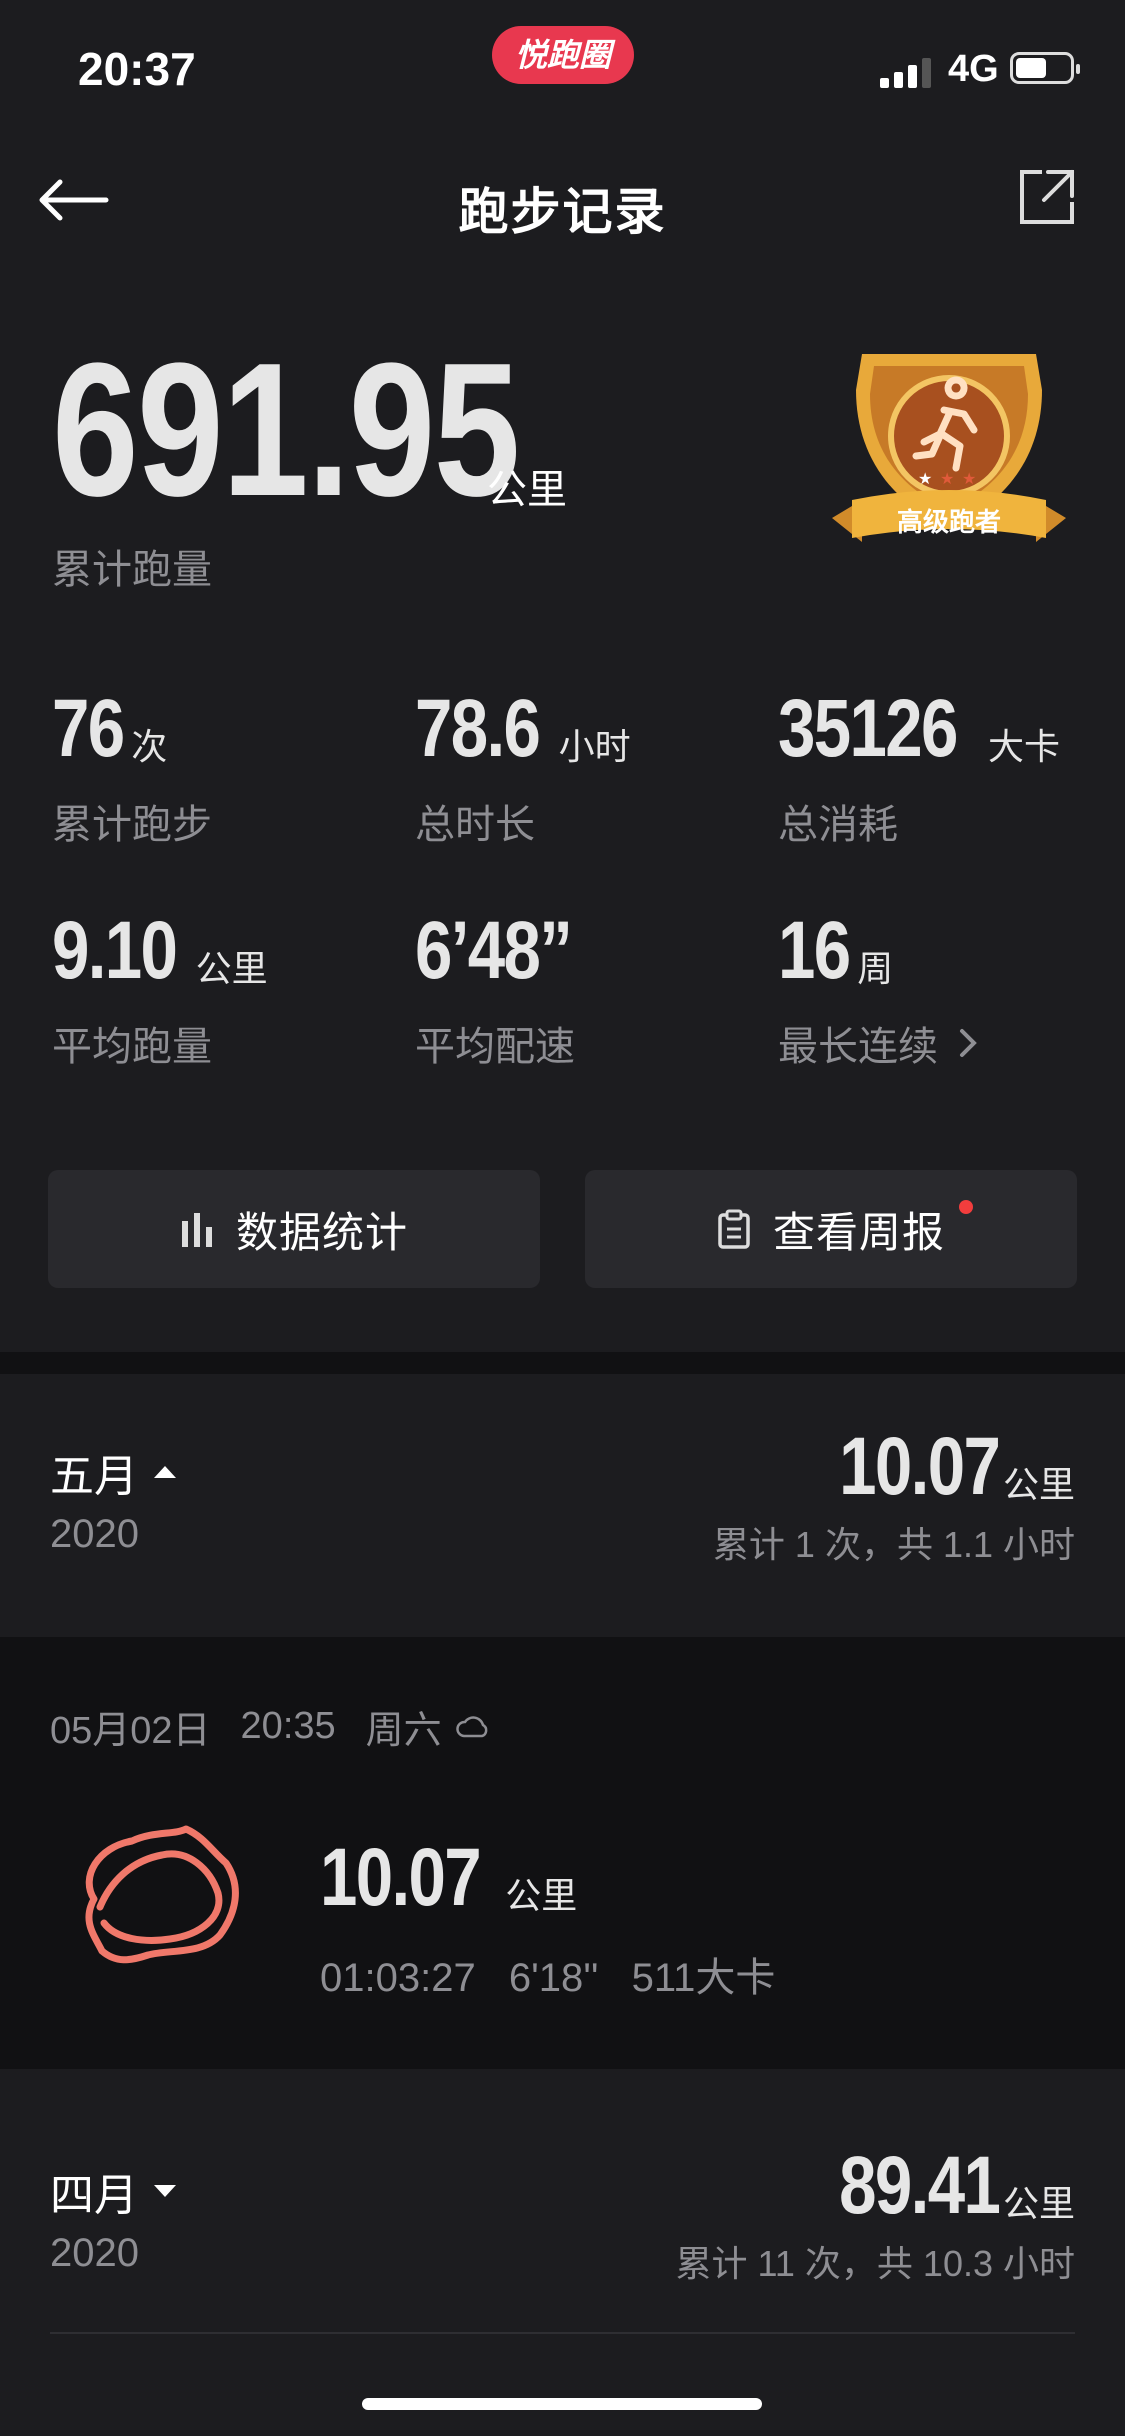  Describe the element at coordinates (165, 1472) in the screenshot. I see `caret-up-icon` at that location.